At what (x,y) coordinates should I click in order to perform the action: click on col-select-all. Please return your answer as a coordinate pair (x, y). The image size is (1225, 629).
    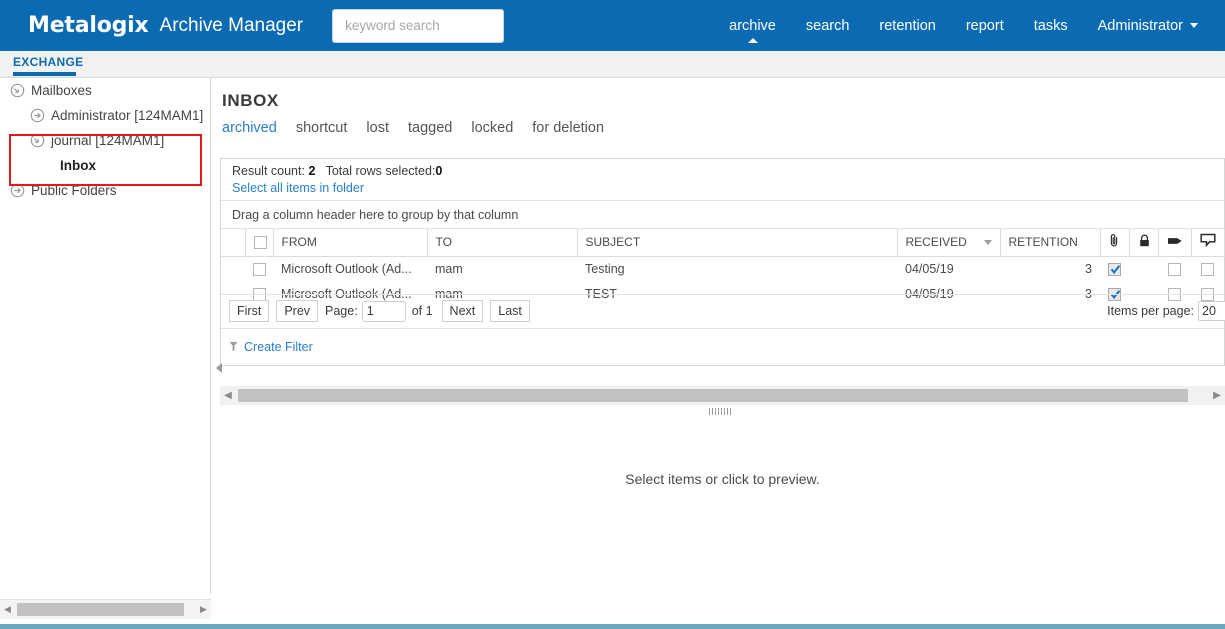
    Looking at the image, I should click on (259, 243).